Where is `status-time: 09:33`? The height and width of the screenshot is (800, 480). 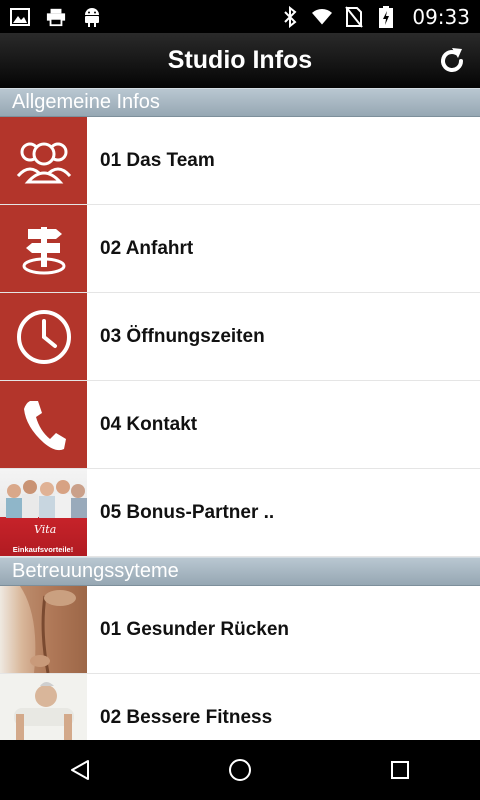 status-time: 09:33 is located at coordinates (441, 16).